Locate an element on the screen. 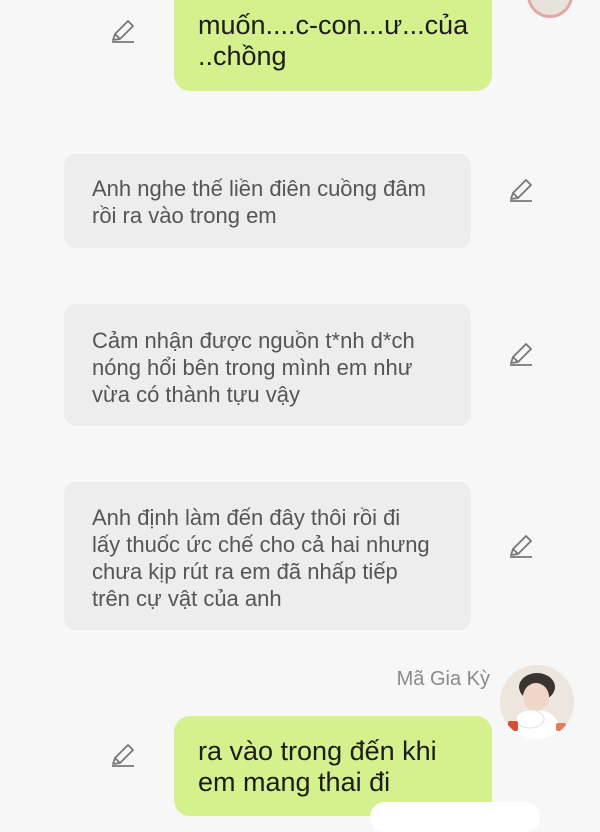  message-line: Cảm nhận được nguồn t*nh d*ch is located at coordinates (253, 340).